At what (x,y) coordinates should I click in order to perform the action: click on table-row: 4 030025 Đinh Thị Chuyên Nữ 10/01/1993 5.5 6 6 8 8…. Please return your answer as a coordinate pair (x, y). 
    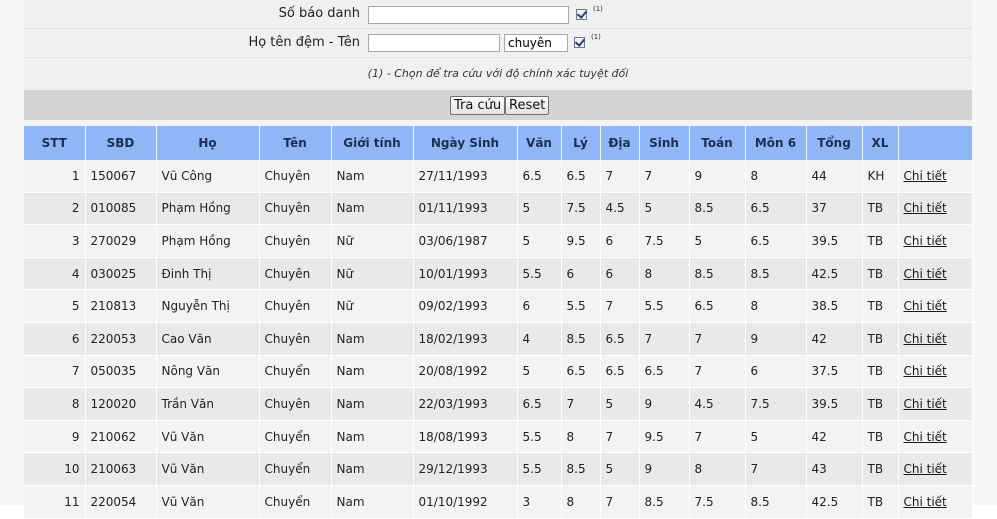
    Looking at the image, I should click on (498, 274).